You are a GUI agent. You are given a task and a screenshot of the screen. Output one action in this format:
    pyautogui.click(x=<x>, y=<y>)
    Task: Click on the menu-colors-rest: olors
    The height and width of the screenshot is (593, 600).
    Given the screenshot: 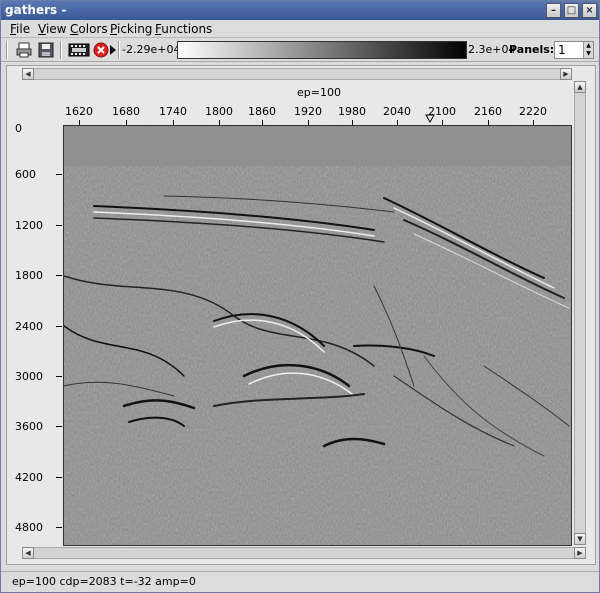 What is the action you would take?
    pyautogui.click(x=93, y=29)
    